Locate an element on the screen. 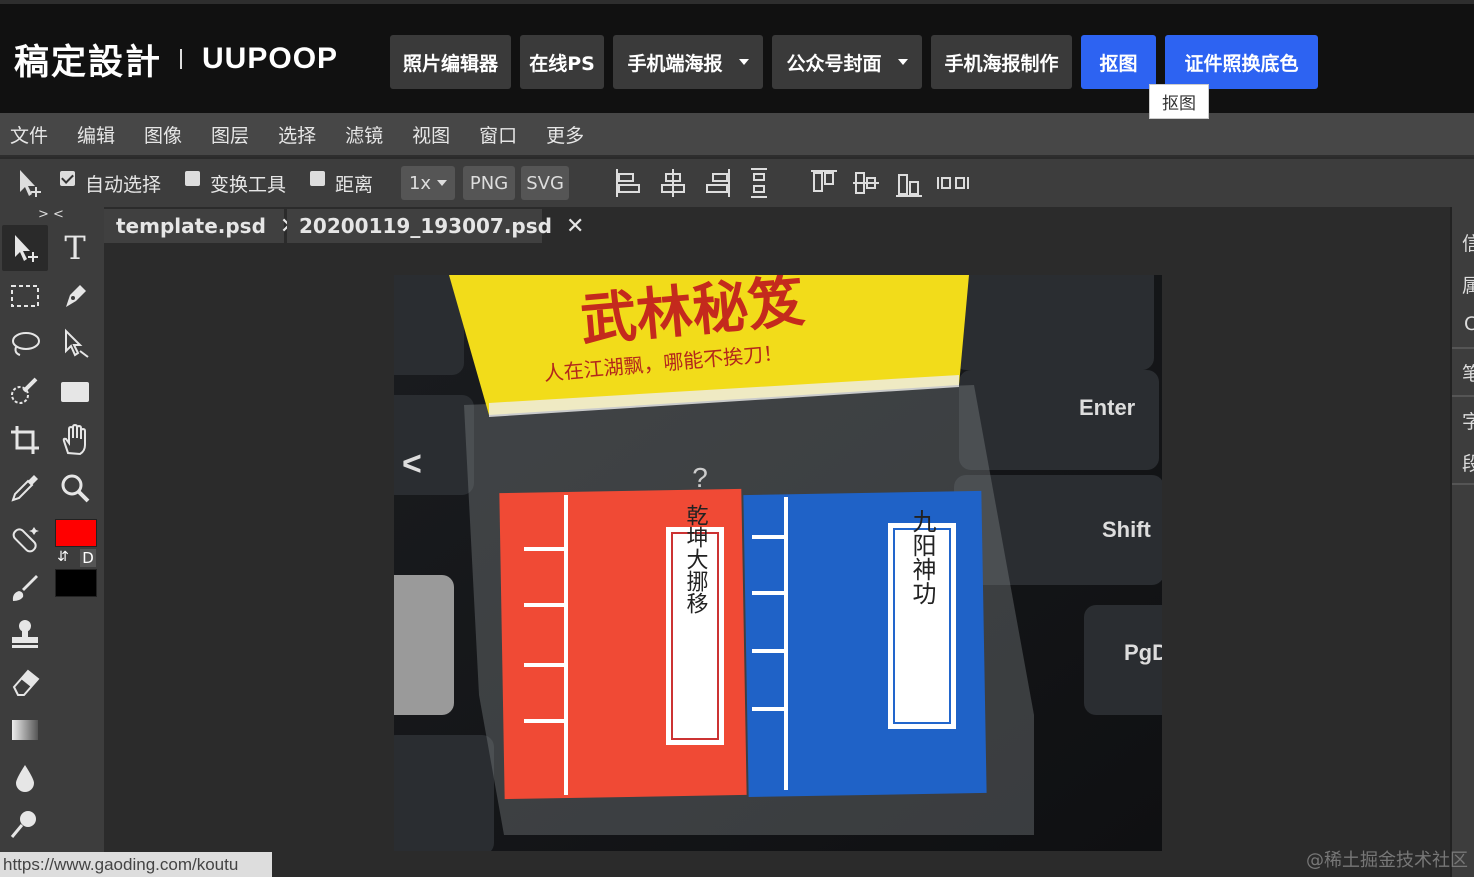 The width and height of the screenshot is (1474, 877). quick-select-icon is located at coordinates (24, 390).